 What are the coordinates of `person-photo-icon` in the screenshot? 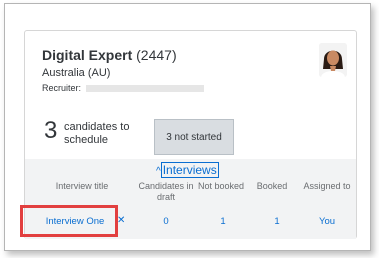 It's located at (333, 60).